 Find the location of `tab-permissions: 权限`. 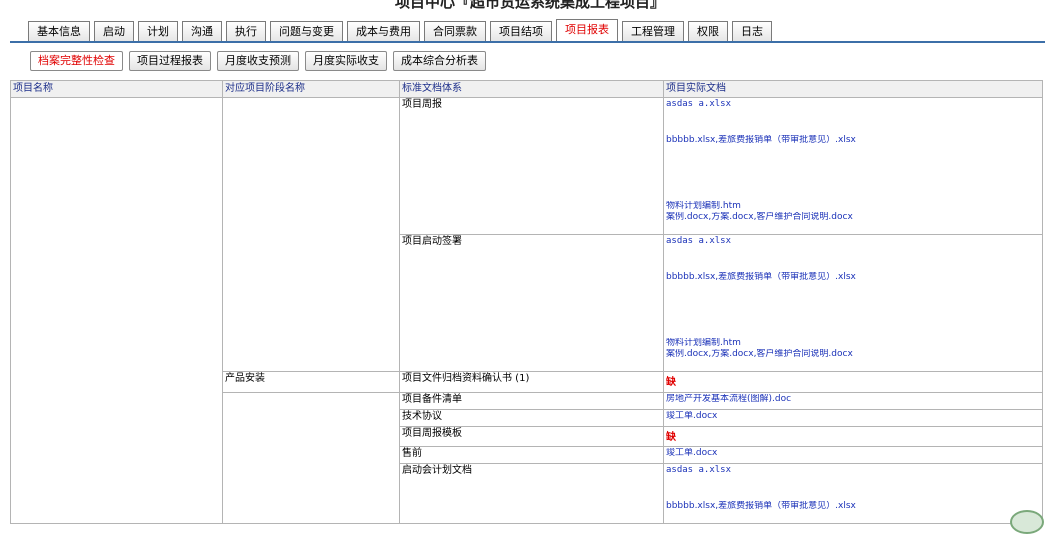

tab-permissions: 权限 is located at coordinates (708, 31).